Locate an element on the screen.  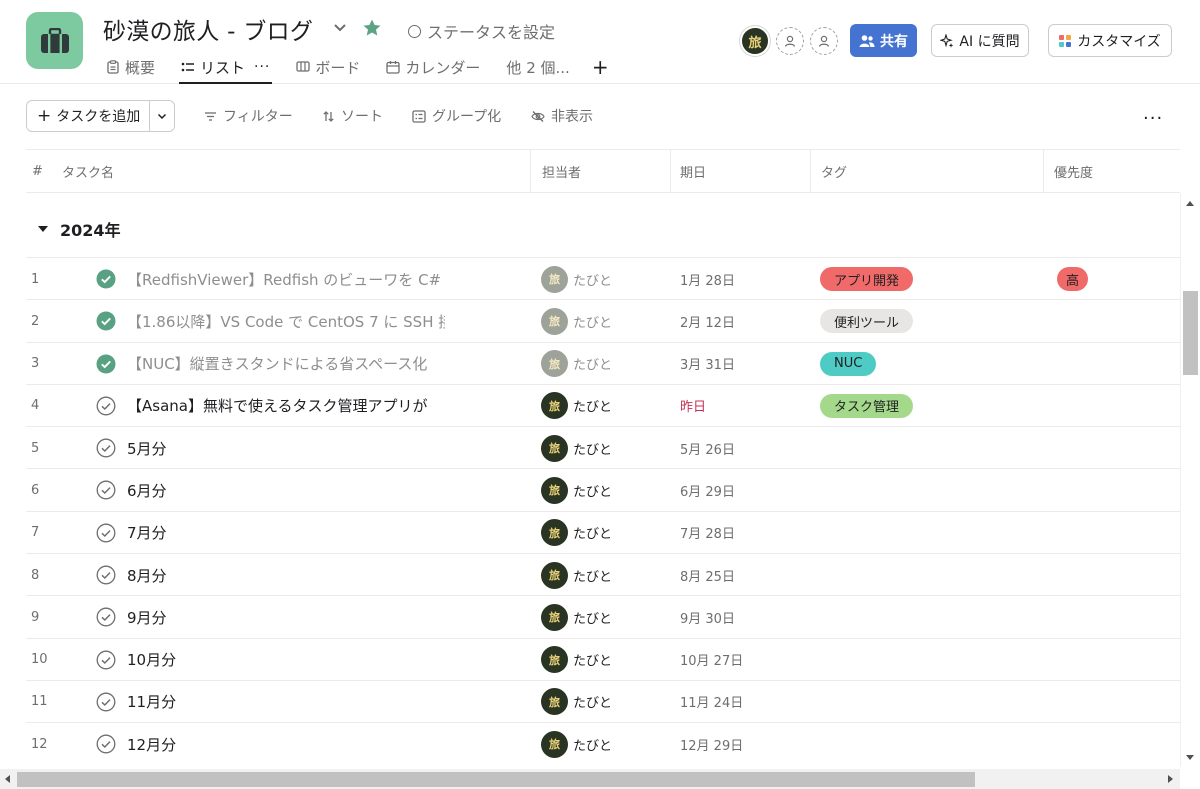
task-name: 5月分 is located at coordinates (286, 448).